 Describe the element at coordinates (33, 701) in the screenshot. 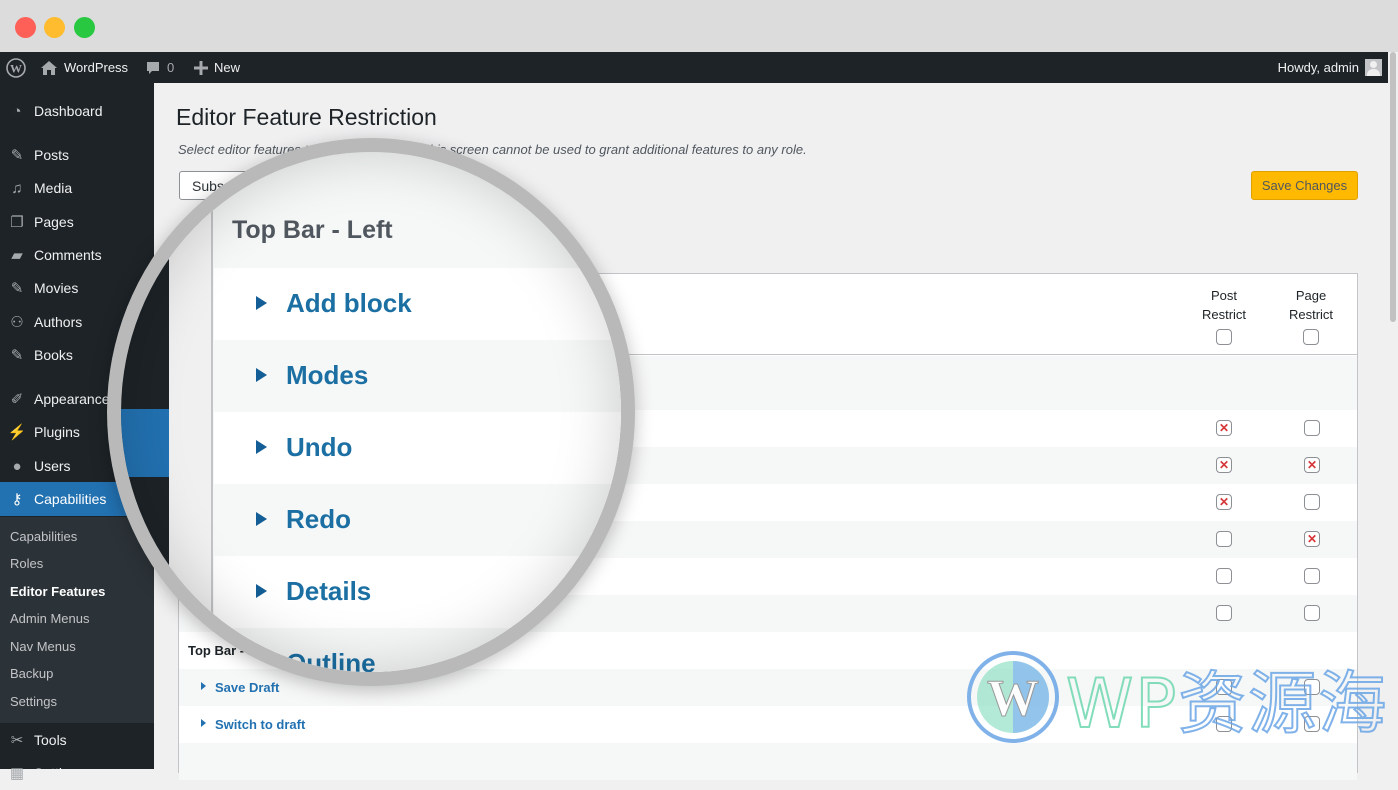

I see `submenu-item-settings: Settings` at that location.